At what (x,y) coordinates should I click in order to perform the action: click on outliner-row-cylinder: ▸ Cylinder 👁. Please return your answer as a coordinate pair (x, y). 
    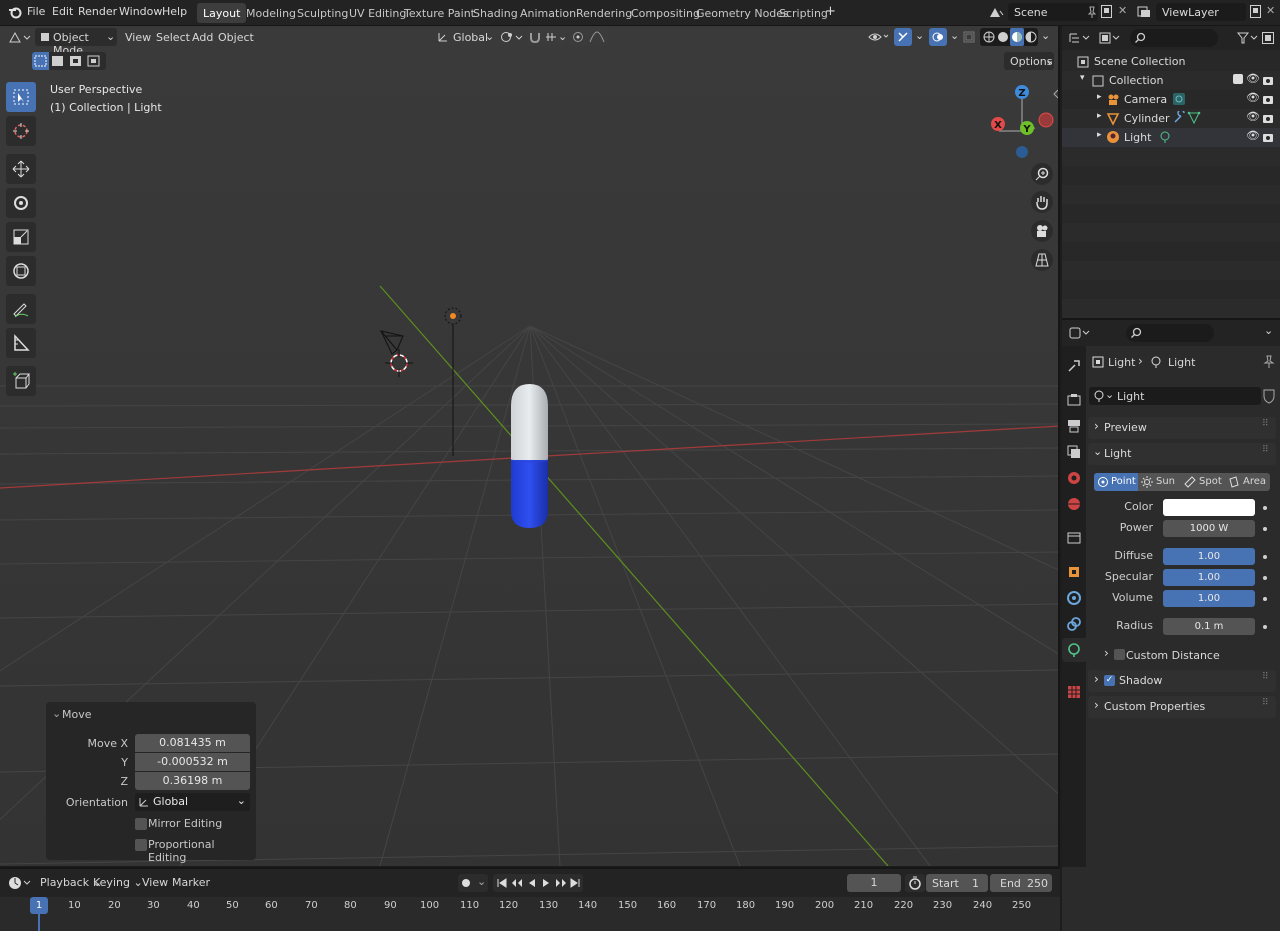
    Looking at the image, I should click on (1171, 118).